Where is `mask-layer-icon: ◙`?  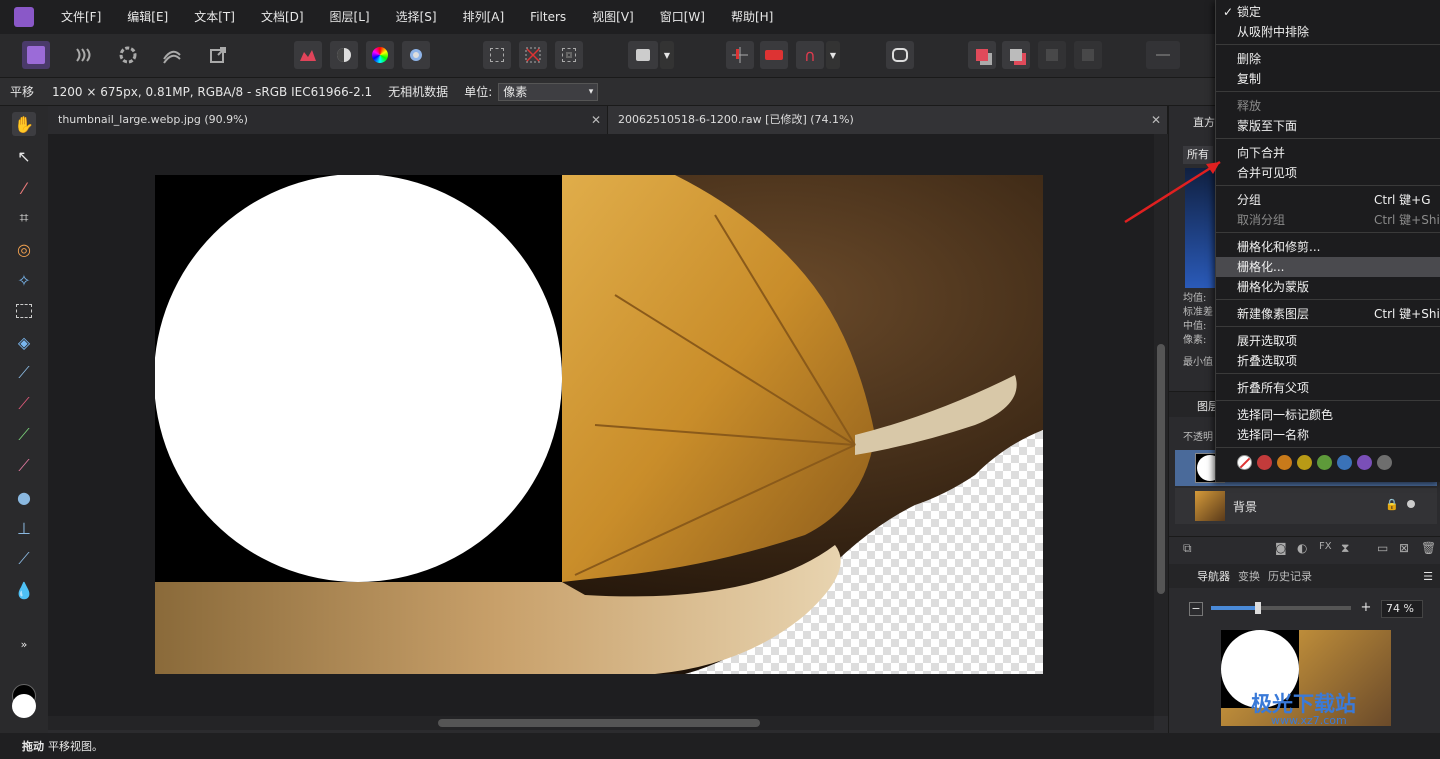
mask-layer-icon: ◙ is located at coordinates (1281, 548).